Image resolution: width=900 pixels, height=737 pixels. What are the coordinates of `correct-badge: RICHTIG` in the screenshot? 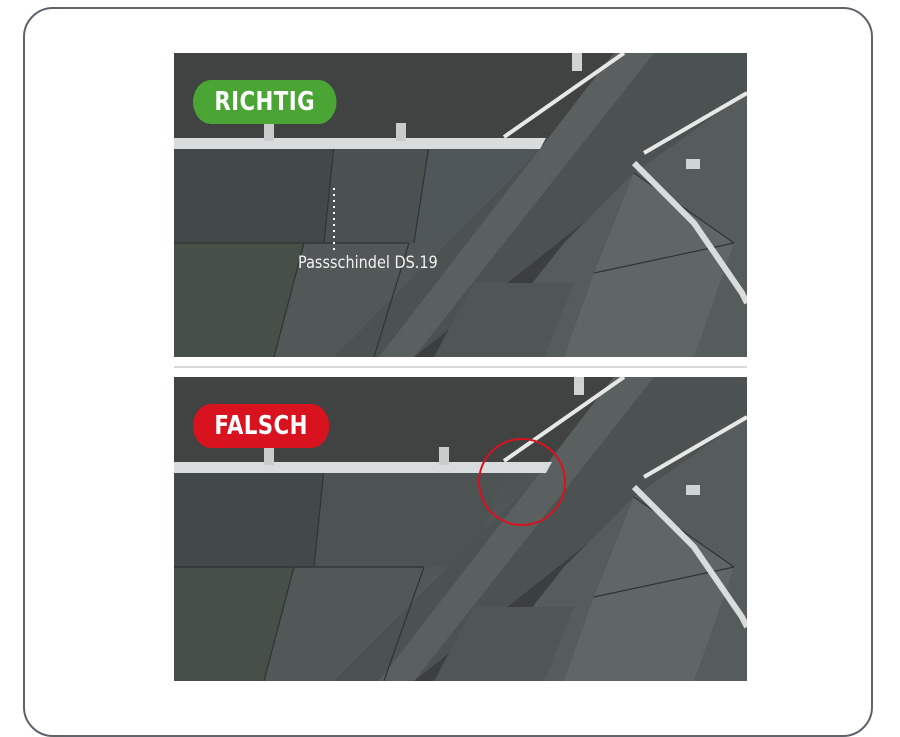 It's located at (265, 102).